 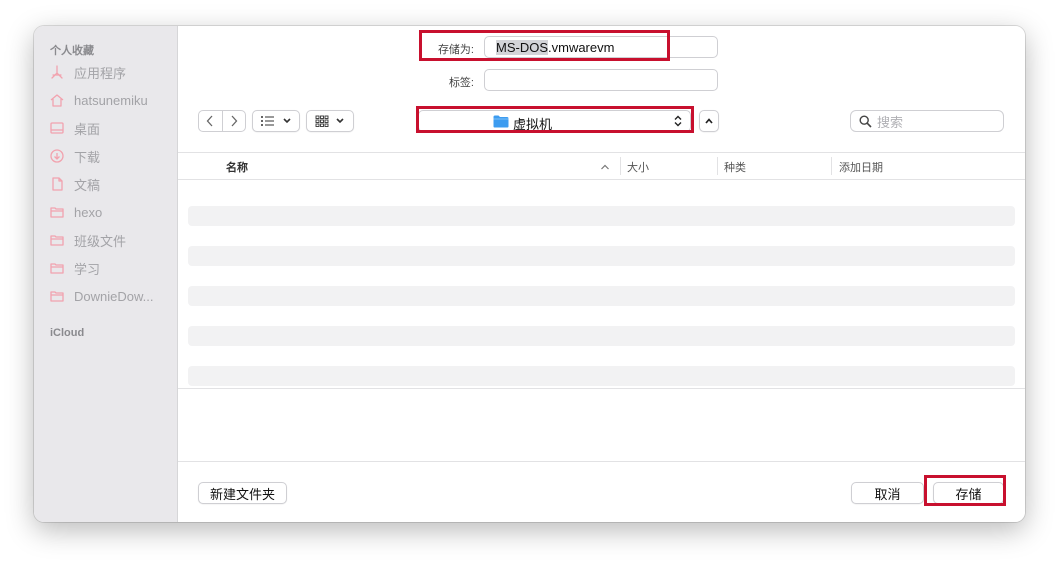 What do you see at coordinates (965, 490) in the screenshot?
I see `highlight-box-save` at bounding box center [965, 490].